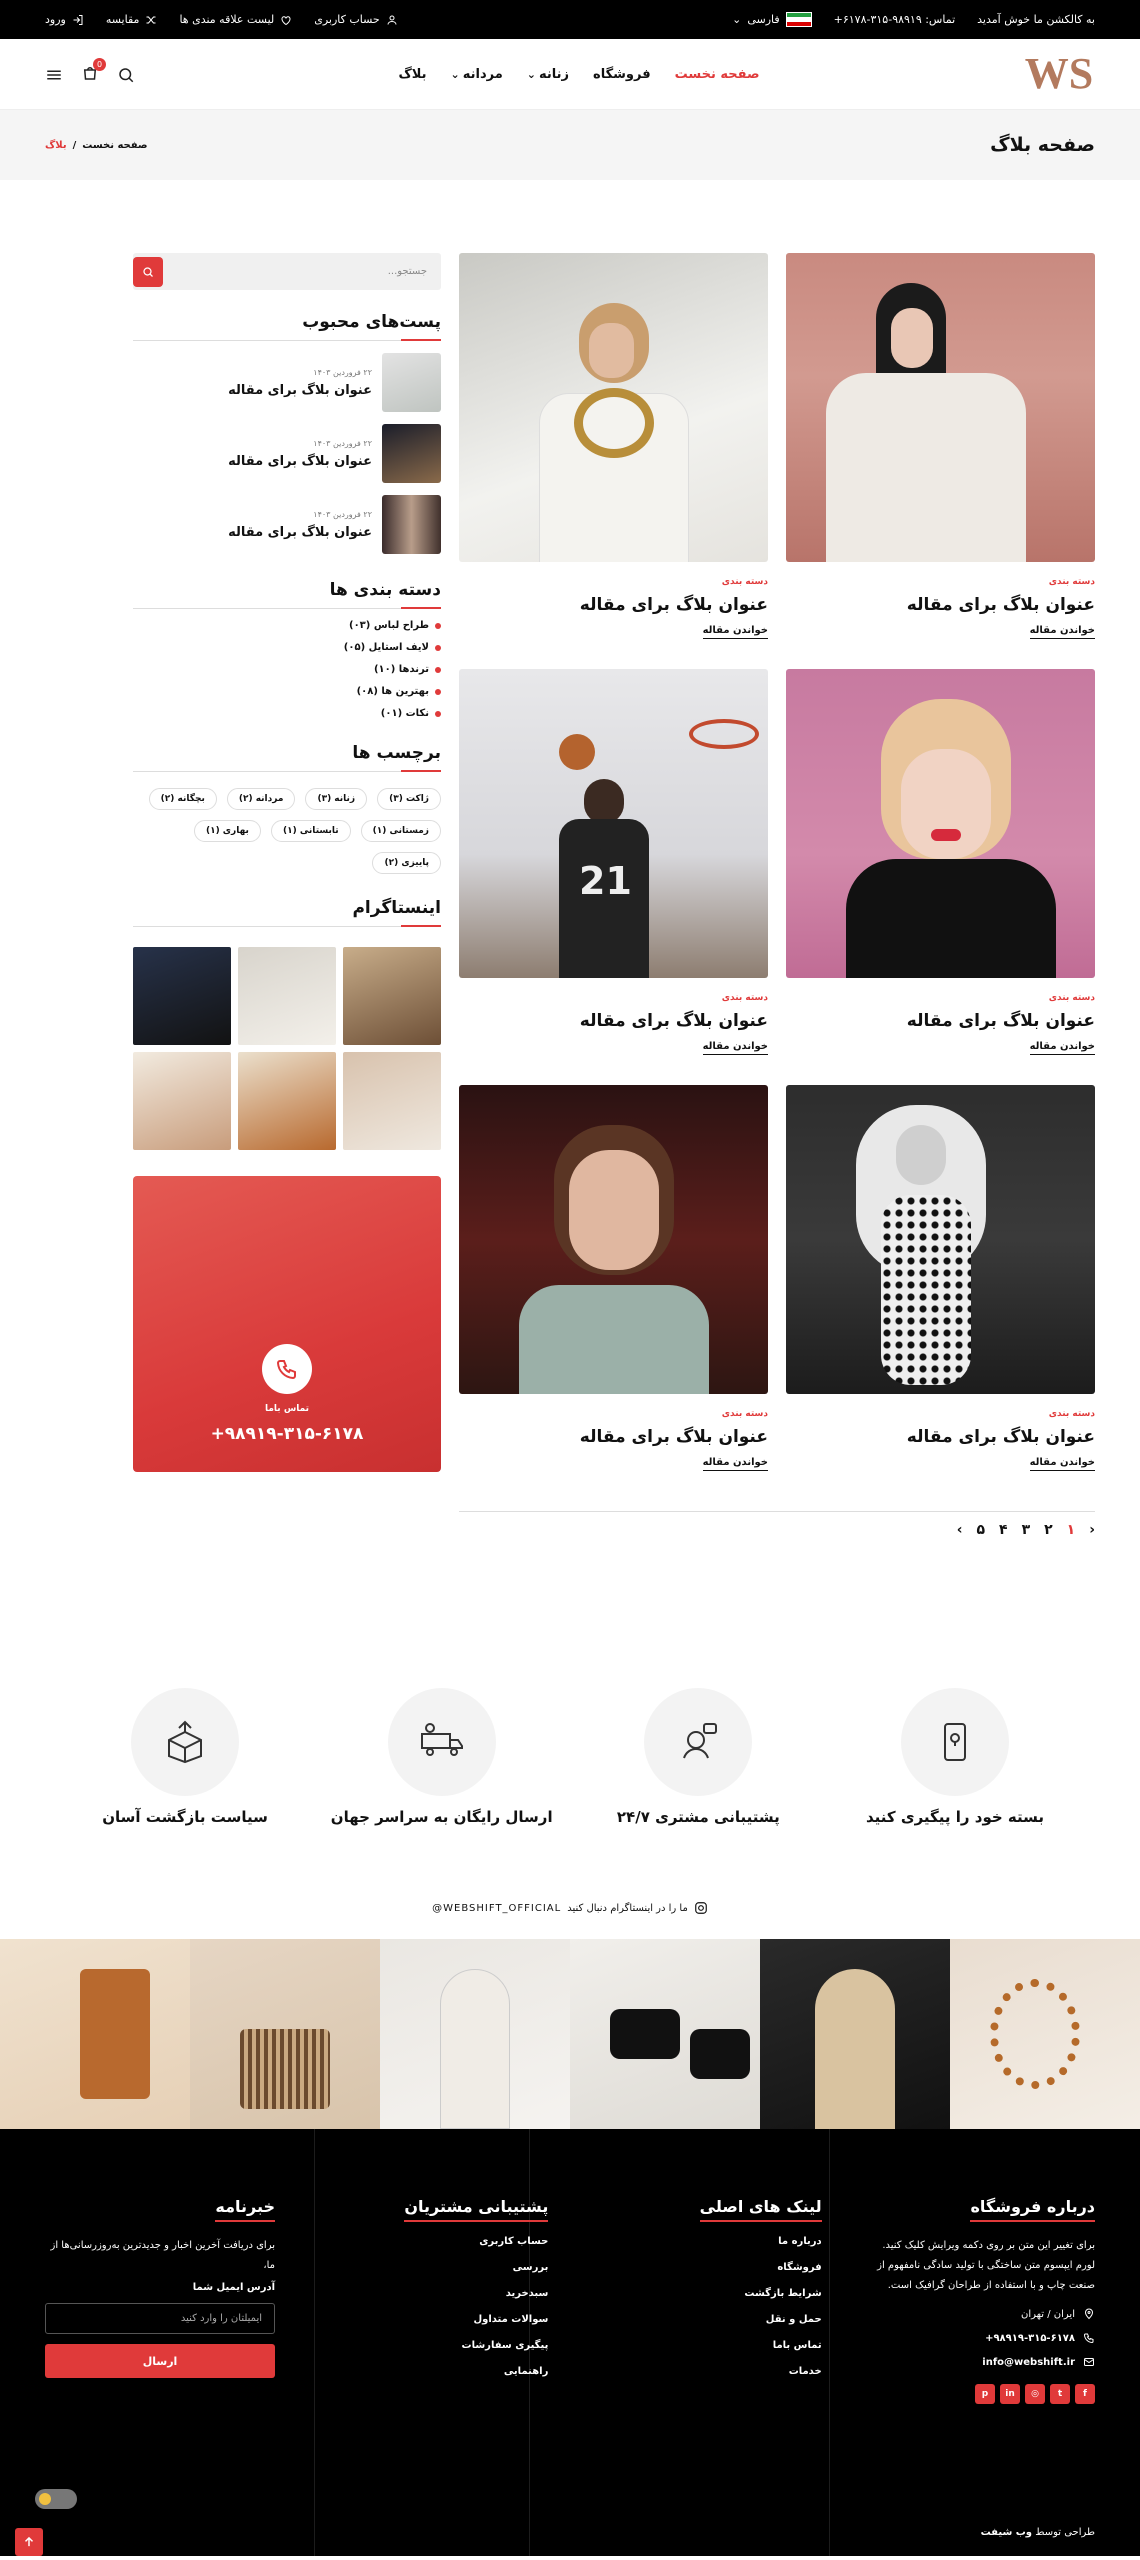 The image size is (1140, 2560). Describe the element at coordinates (1006, 2532) in the screenshot. I see `credit-brand: وب شیفت` at that location.